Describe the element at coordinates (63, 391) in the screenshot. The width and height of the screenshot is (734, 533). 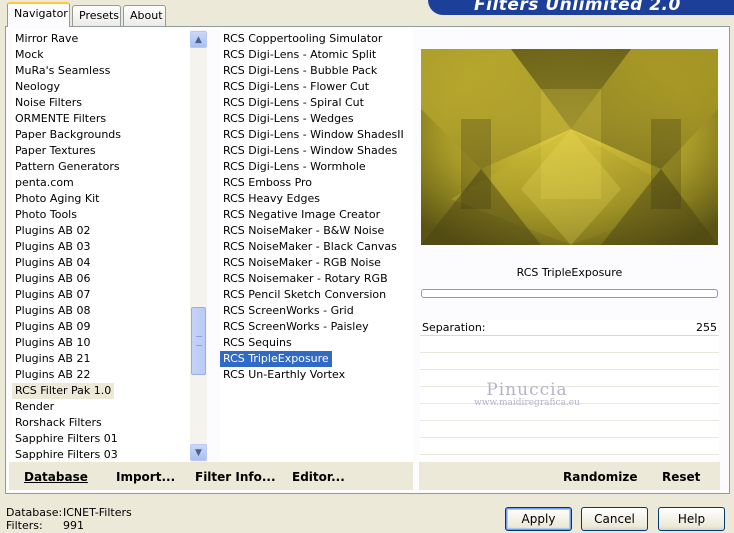
I see `category-item: RCS Filter Pak 1.0` at that location.